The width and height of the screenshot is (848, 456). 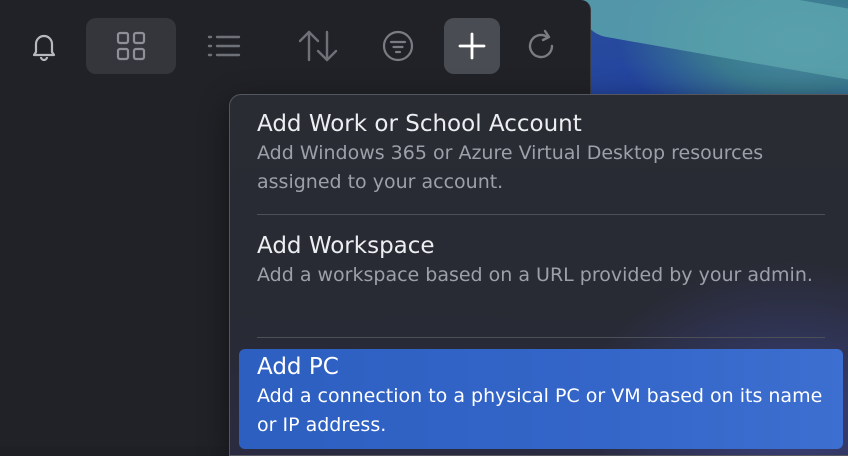 I want to click on add-button, so click(x=472, y=46).